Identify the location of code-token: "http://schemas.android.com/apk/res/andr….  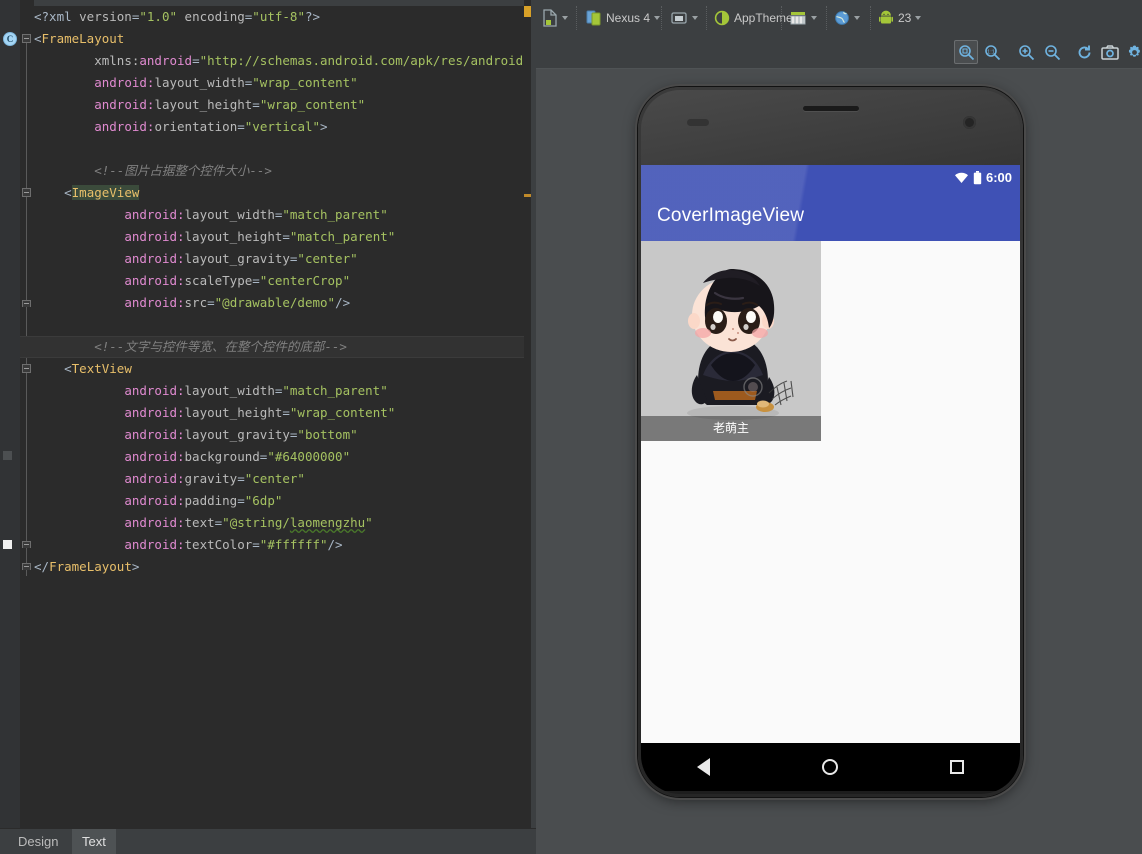
(365, 60).